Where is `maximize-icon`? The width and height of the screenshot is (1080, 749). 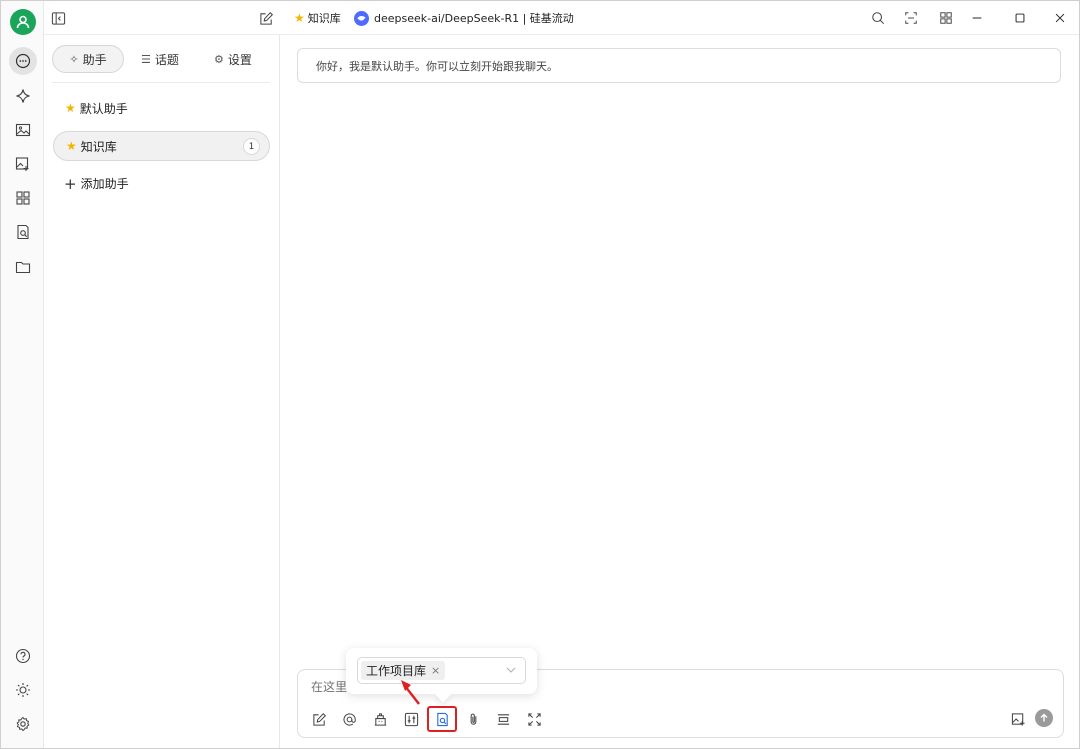 maximize-icon is located at coordinates (1020, 18).